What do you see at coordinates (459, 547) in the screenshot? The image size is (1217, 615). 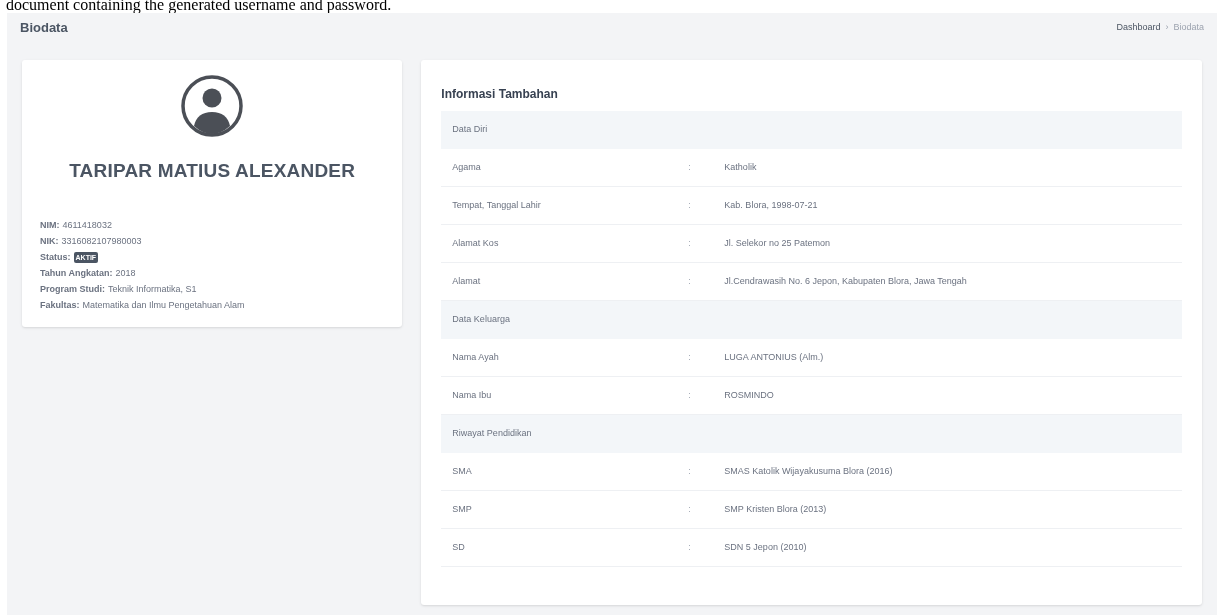 I see `field-label: SD` at bounding box center [459, 547].